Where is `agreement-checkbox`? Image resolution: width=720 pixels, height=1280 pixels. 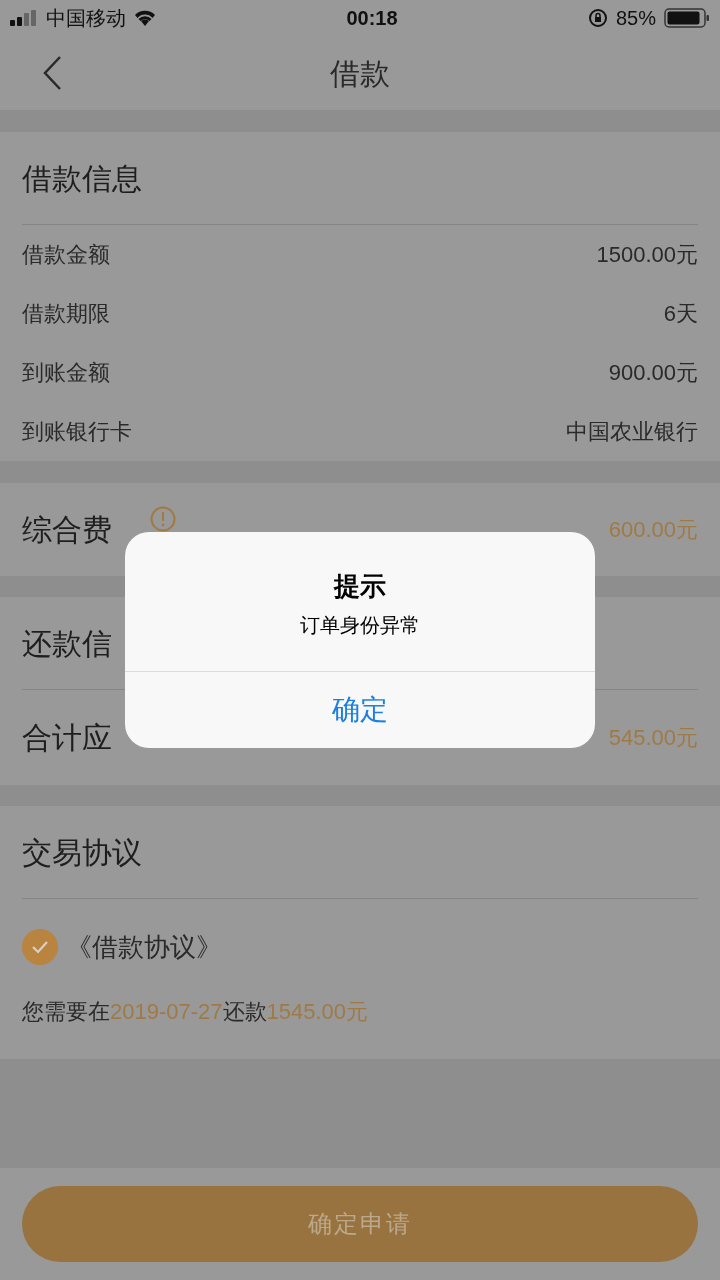 agreement-checkbox is located at coordinates (40, 947).